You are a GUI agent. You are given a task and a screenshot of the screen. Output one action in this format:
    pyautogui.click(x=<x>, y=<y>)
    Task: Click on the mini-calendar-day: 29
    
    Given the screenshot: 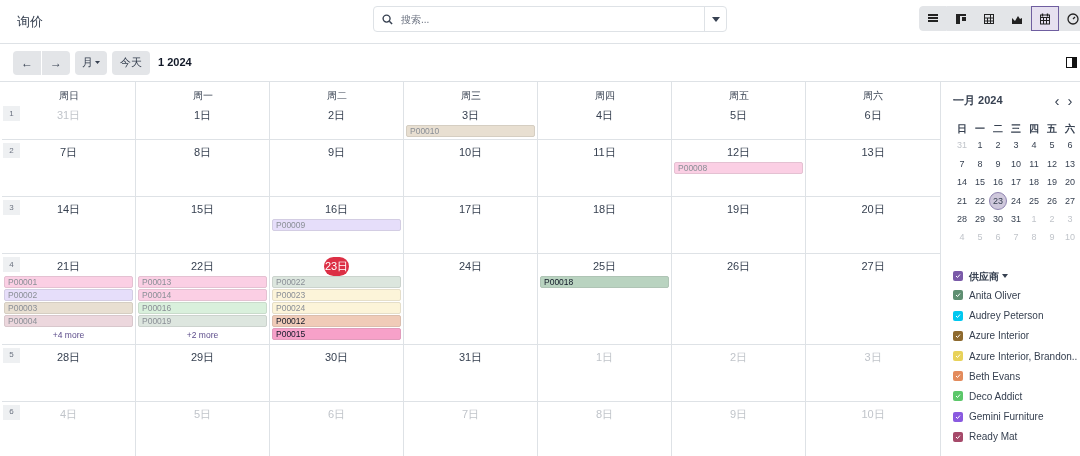 What is the action you would take?
    pyautogui.click(x=980, y=220)
    